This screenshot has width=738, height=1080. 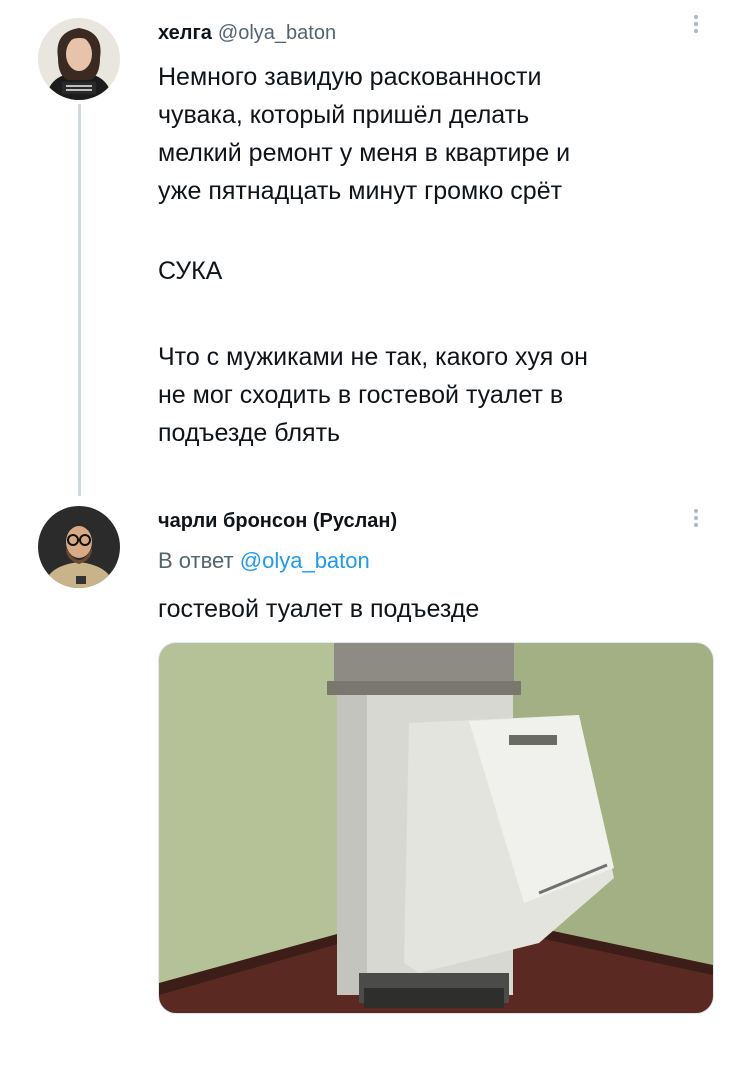 I want to click on author-handle: @olya_baton, so click(x=277, y=33).